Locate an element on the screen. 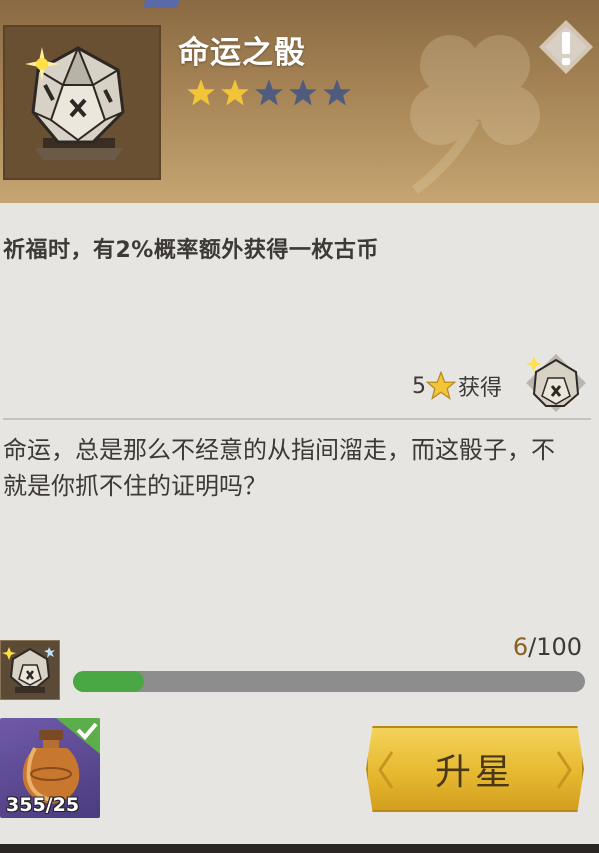 The height and width of the screenshot is (853, 599). check-icon is located at coordinates (78, 736).